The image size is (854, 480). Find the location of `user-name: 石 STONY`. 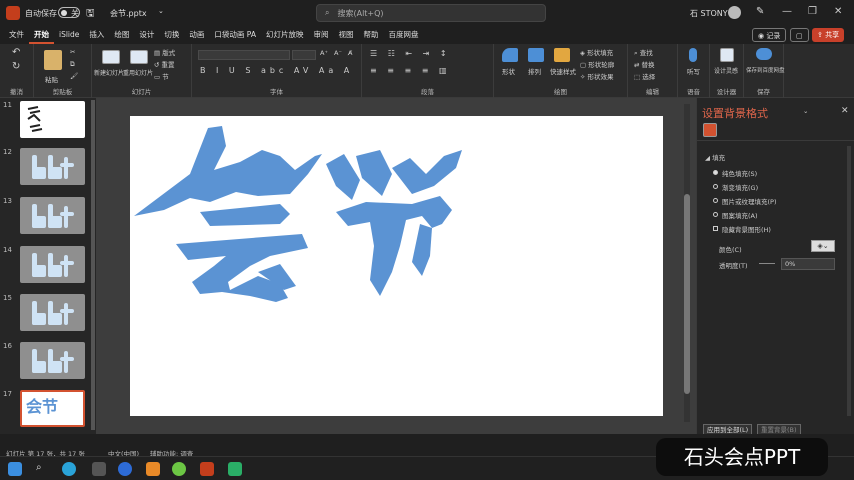

user-name: 石 STONY is located at coordinates (709, 13).